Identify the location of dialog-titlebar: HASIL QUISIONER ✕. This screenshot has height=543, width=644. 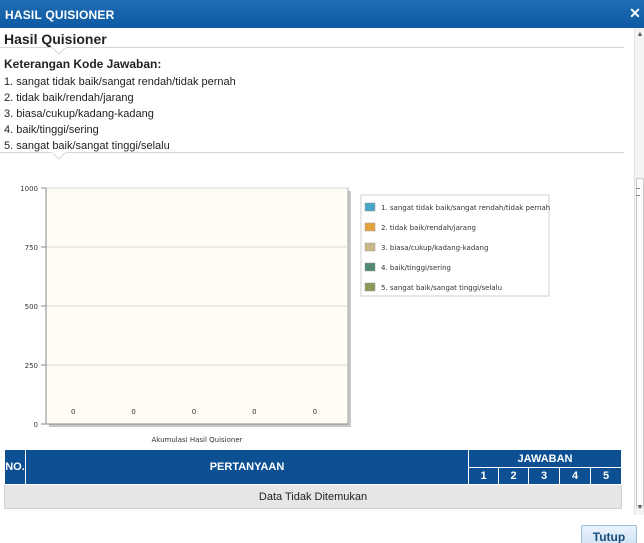
(322, 14).